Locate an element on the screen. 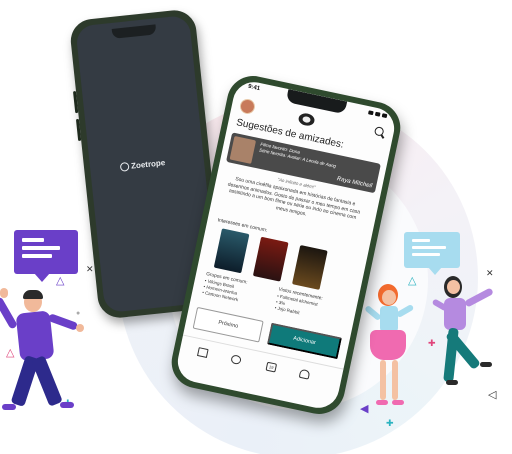 This screenshot has width=512, height=454. calendar-icon: 19 is located at coordinates (271, 367).